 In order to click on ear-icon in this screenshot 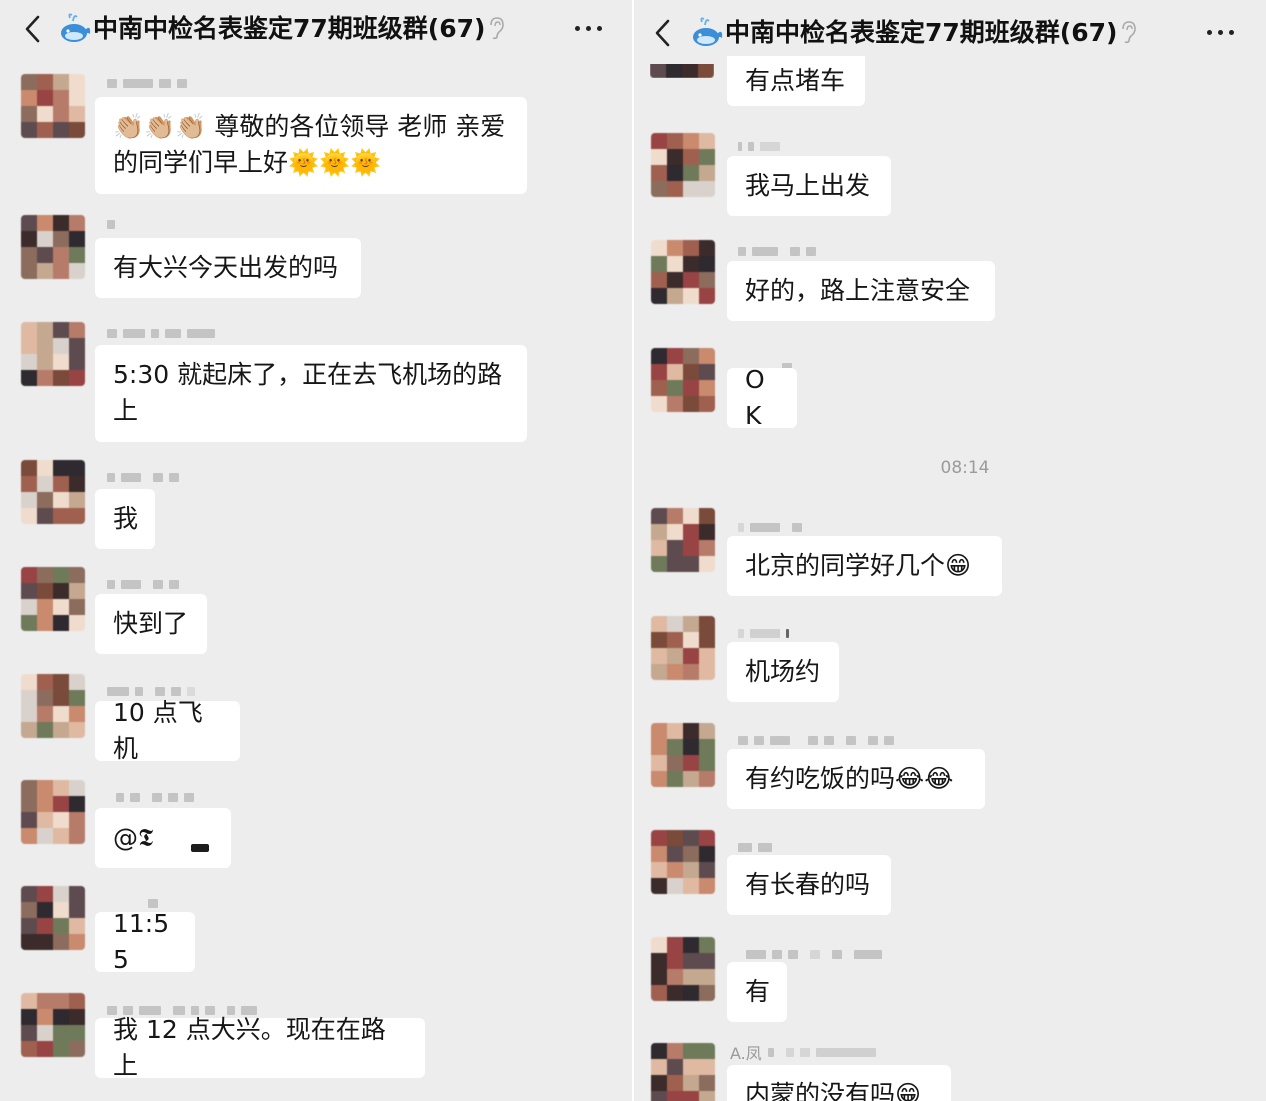, I will do `click(497, 28)`.